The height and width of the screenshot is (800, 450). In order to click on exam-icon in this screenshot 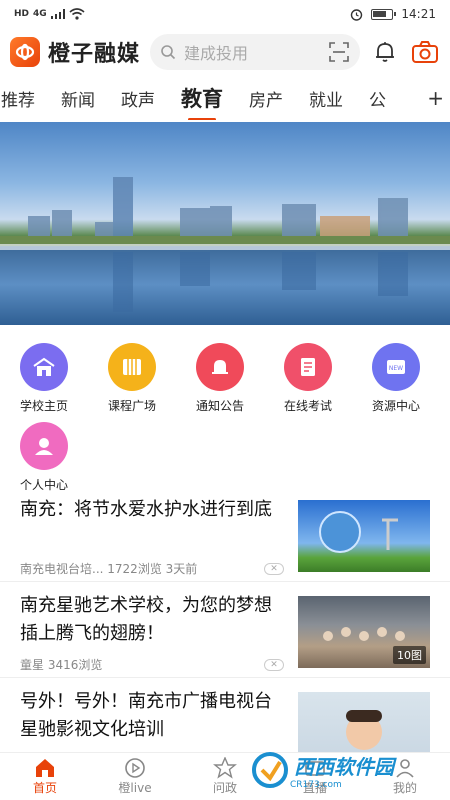, I will do `click(308, 367)`.